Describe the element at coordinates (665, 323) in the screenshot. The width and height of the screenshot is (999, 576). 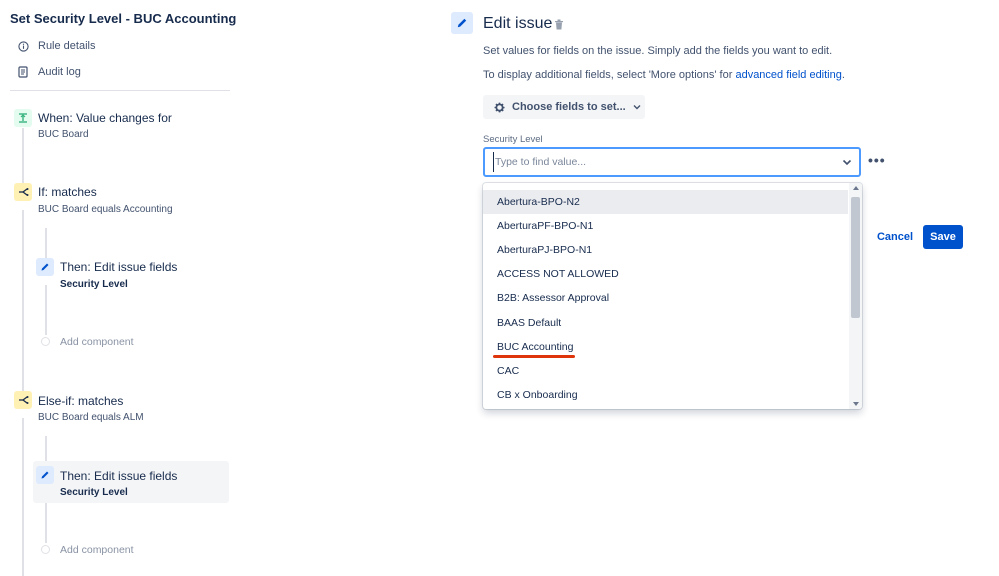
I see `dropdown-option: BAAS Default` at that location.